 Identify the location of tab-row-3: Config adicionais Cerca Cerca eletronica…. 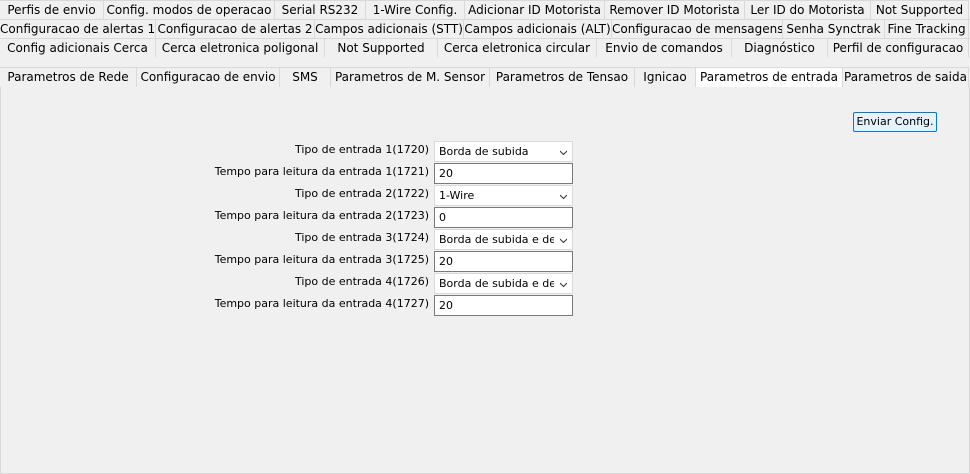
(485, 47).